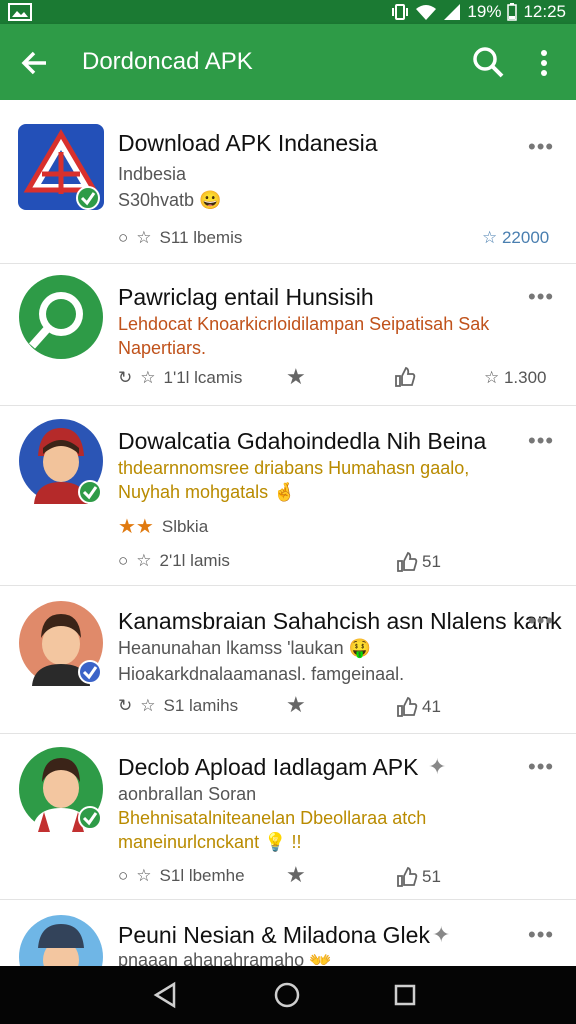  I want to click on app-bar: Dordoncad APK, so click(288, 62).